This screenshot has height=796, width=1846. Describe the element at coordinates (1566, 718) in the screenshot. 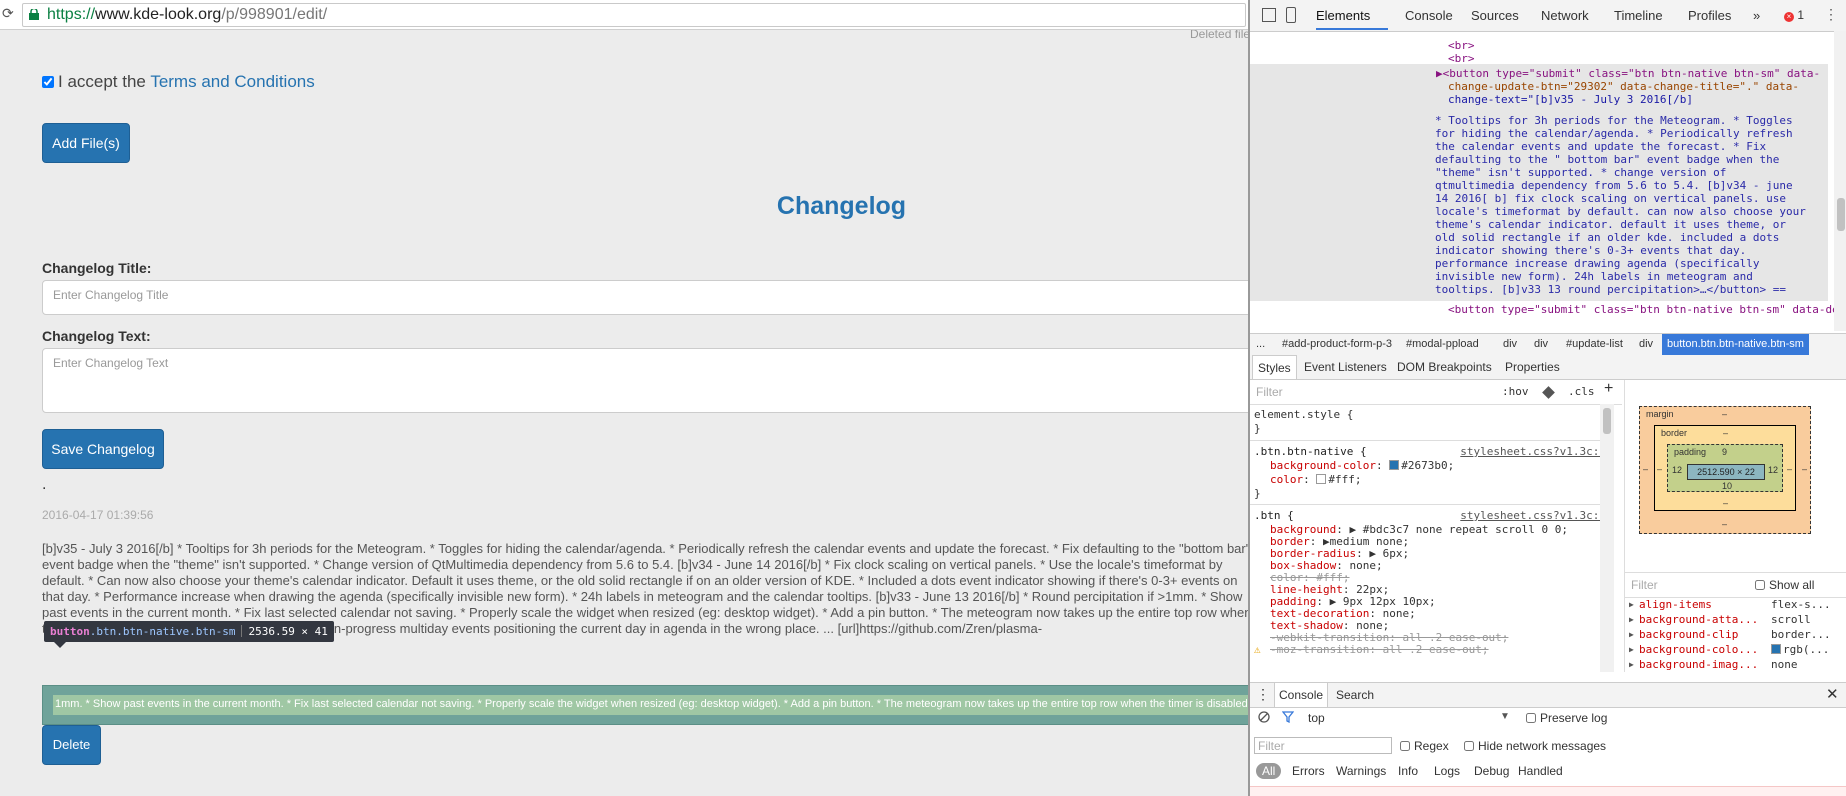

I see `preserve-log-toggle: Preserve log` at that location.